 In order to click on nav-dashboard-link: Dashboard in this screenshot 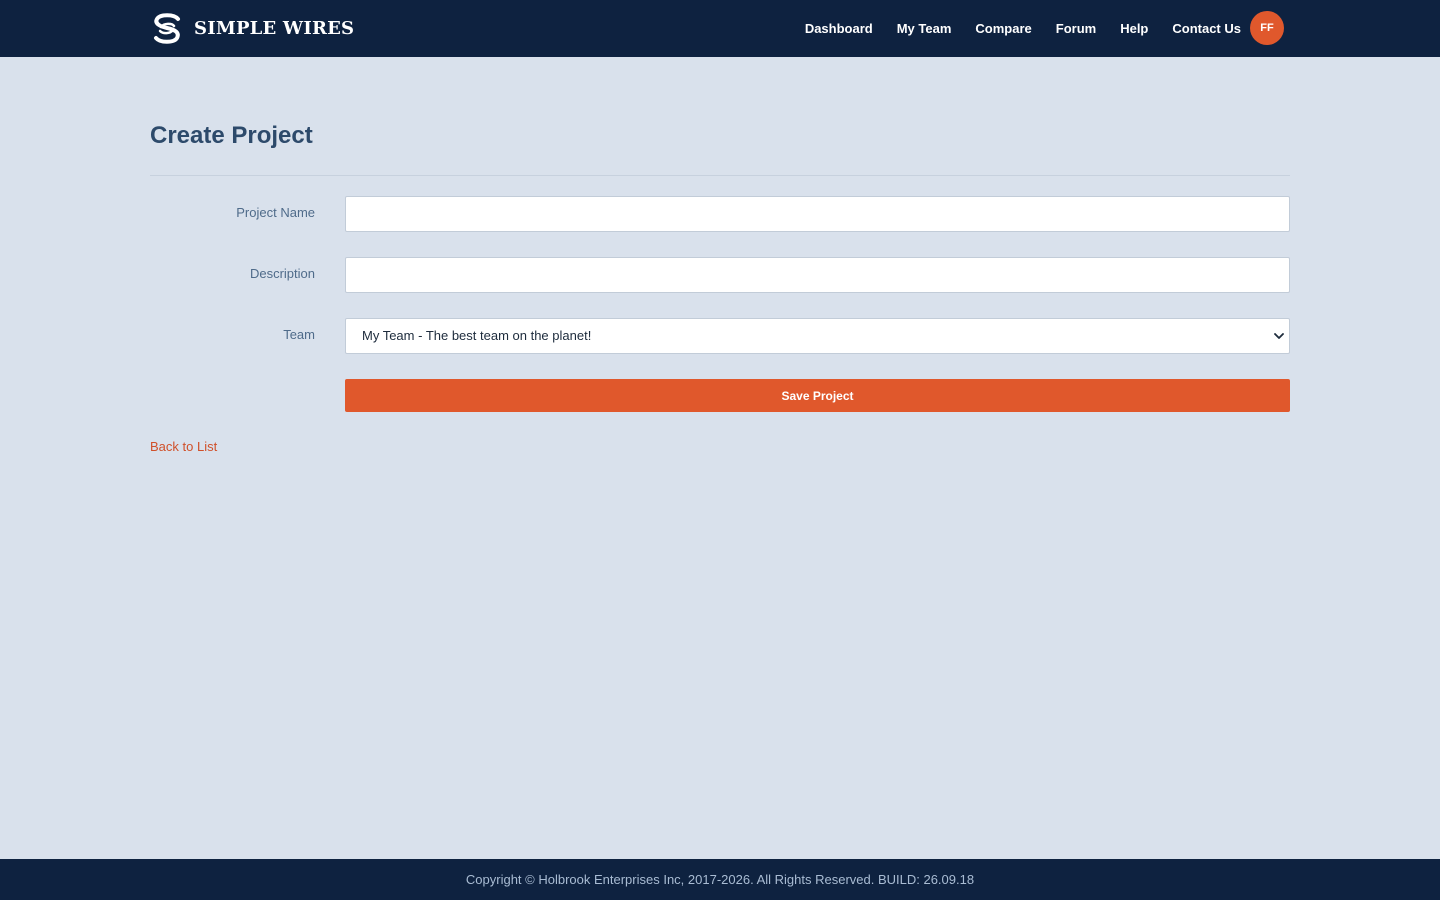, I will do `click(839, 28)`.